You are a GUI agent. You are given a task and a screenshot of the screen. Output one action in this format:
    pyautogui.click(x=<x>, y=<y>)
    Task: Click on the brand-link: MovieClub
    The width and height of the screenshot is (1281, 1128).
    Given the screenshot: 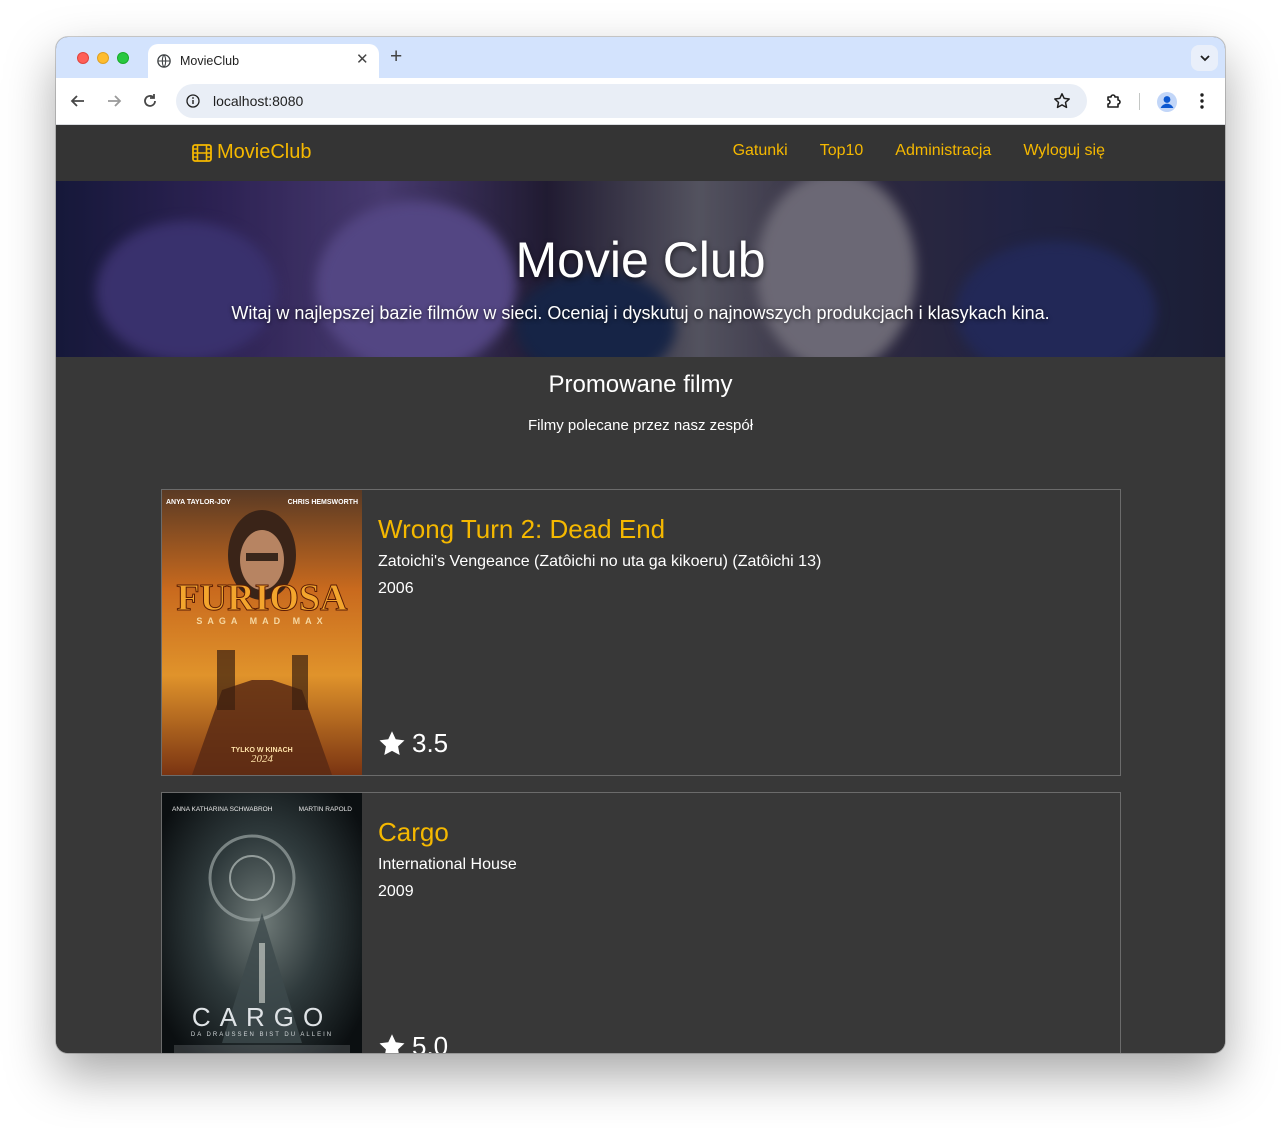 What is the action you would take?
    pyautogui.click(x=251, y=152)
    